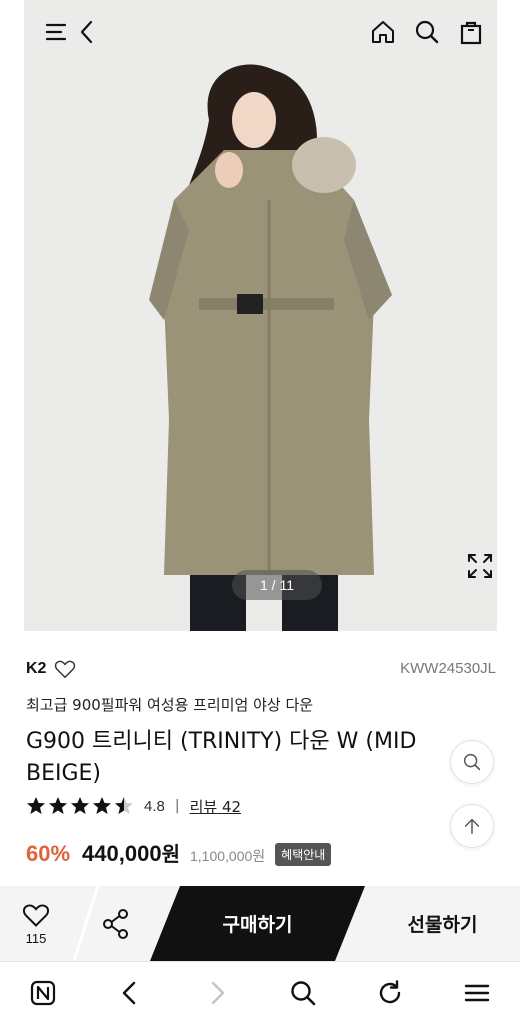  What do you see at coordinates (154, 806) in the screenshot?
I see `rating-value: 4.8` at bounding box center [154, 806].